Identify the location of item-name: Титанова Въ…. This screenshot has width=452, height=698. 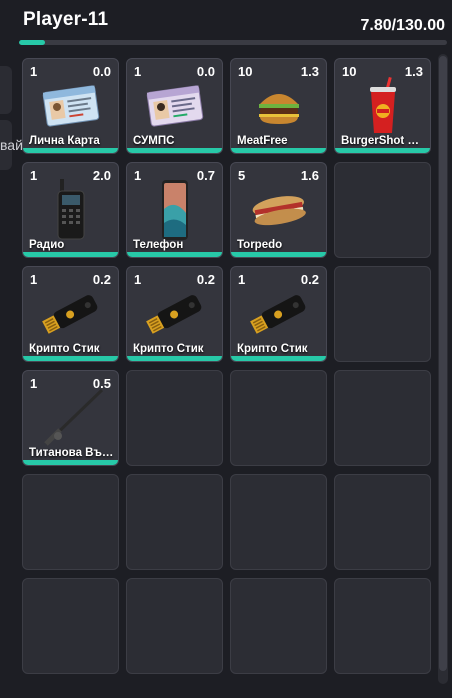
(71, 453).